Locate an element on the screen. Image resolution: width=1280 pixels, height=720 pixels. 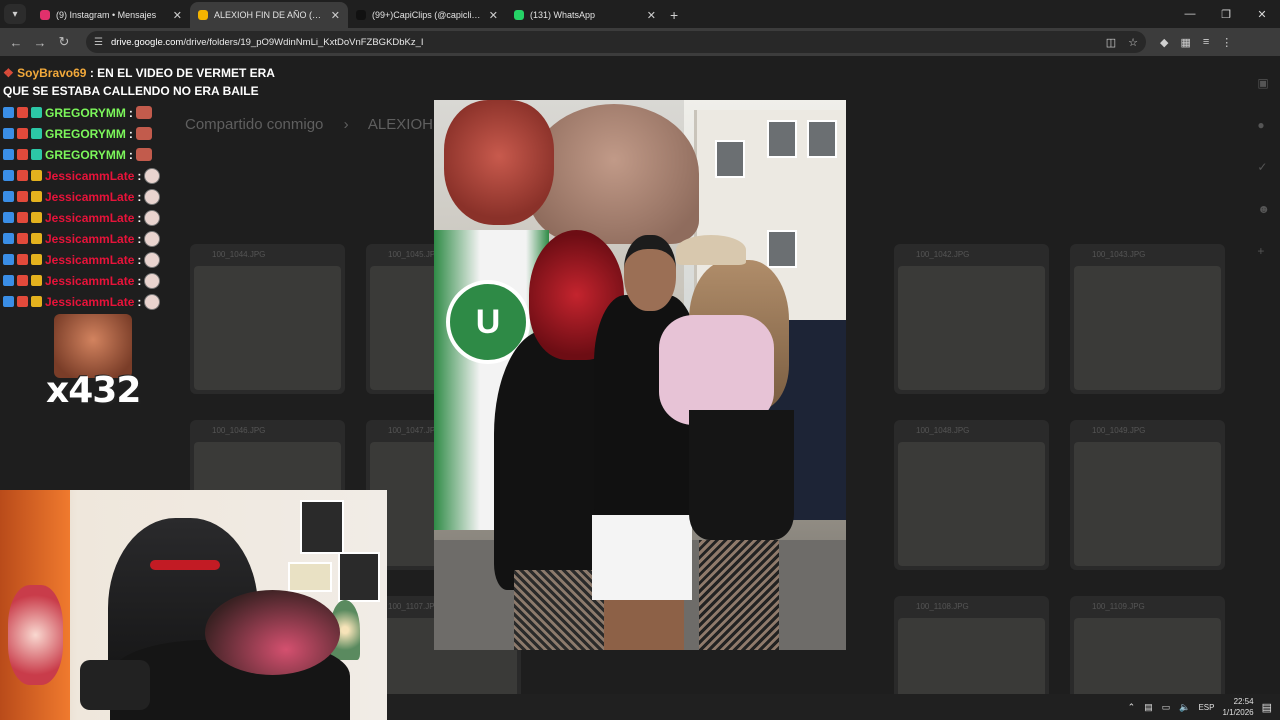
spiderman-poster is located at coordinates (322, 527).